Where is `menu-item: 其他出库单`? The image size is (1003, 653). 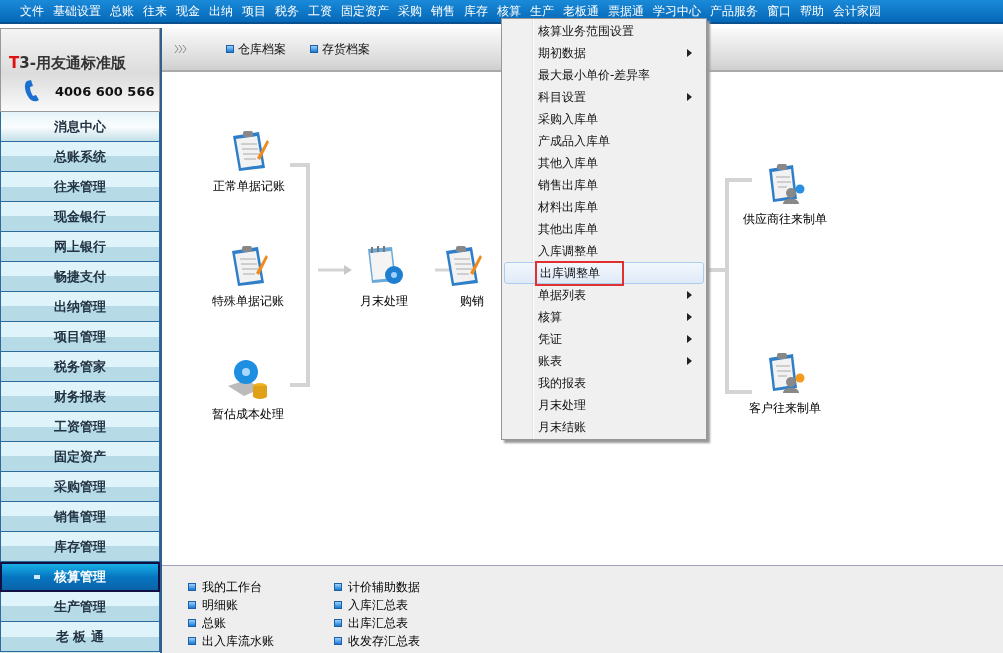 menu-item: 其他出库单 is located at coordinates (604, 229).